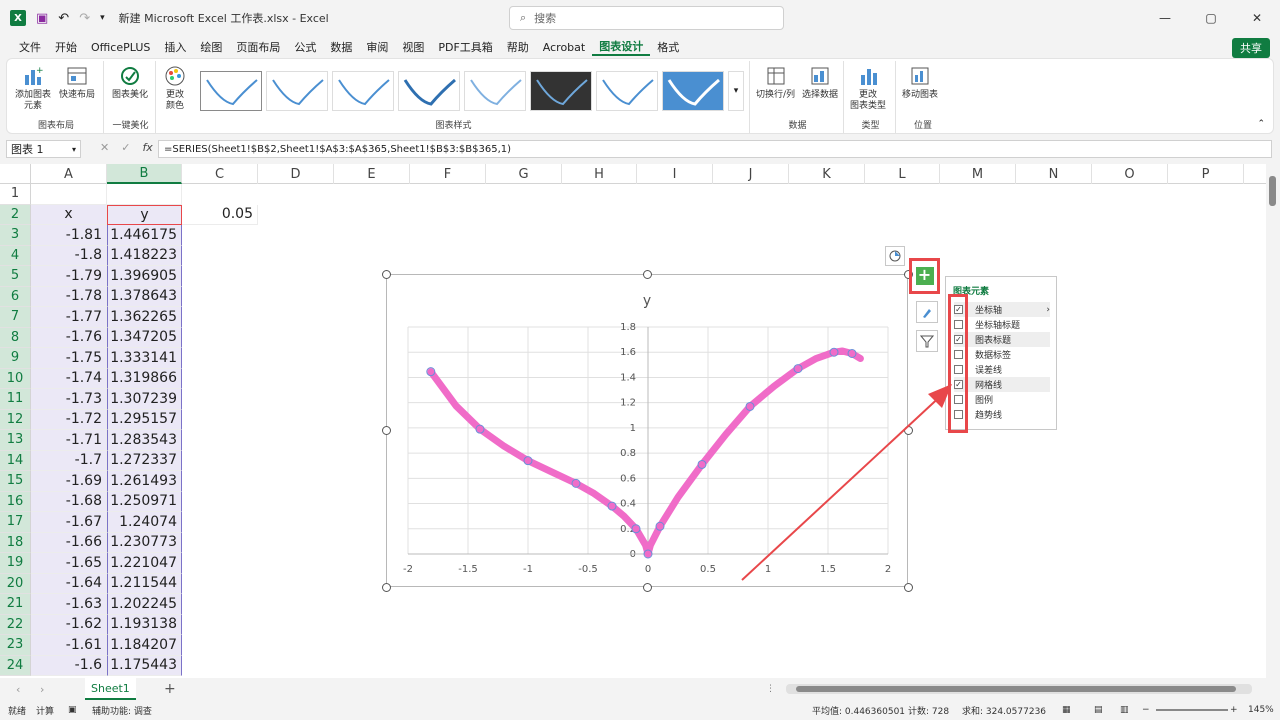 The image size is (1280, 720). I want to click on cell-b16: 1.250971, so click(144, 501).